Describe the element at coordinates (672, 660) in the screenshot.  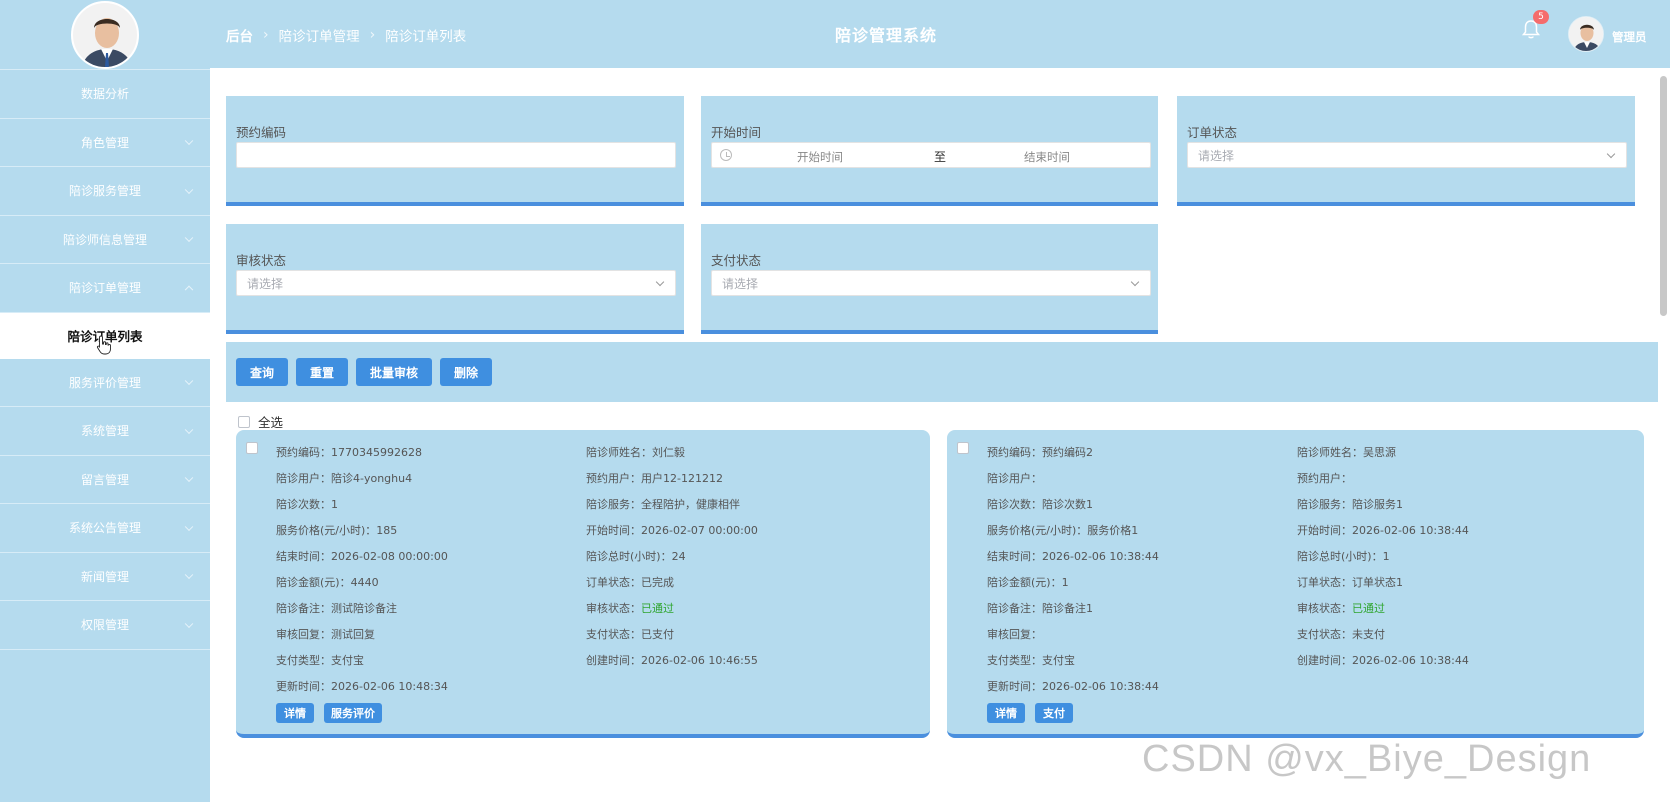
I see `card-field: 创建时间：2026-02-06 10:46:55` at that location.